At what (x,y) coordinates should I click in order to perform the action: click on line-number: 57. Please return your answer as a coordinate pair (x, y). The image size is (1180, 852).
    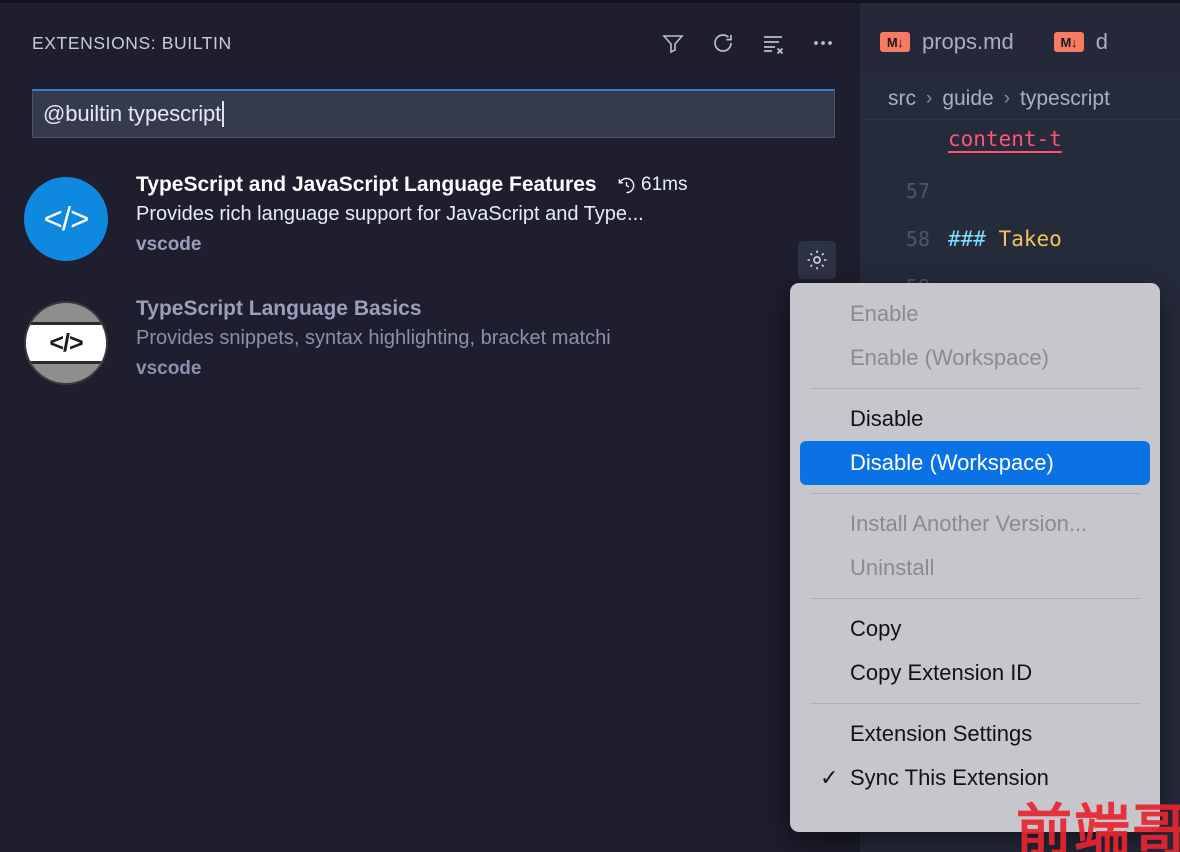
    Looking at the image, I should click on (917, 191).